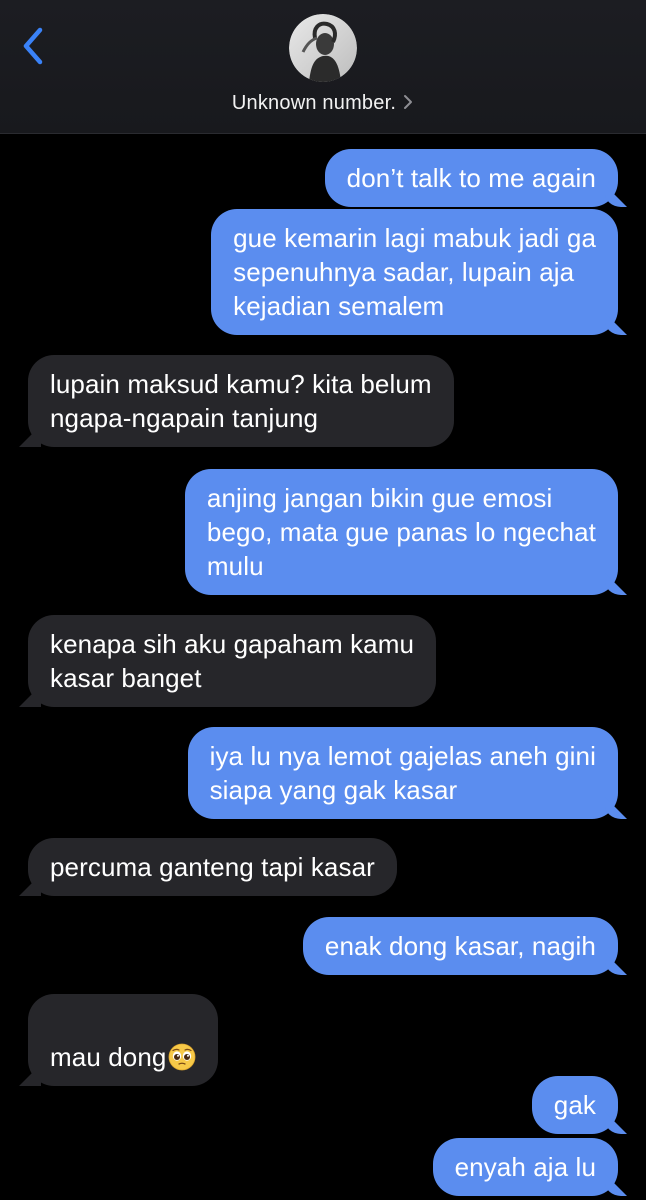 The image size is (646, 1200). I want to click on message-bubble-outgoing: gak, so click(574, 1105).